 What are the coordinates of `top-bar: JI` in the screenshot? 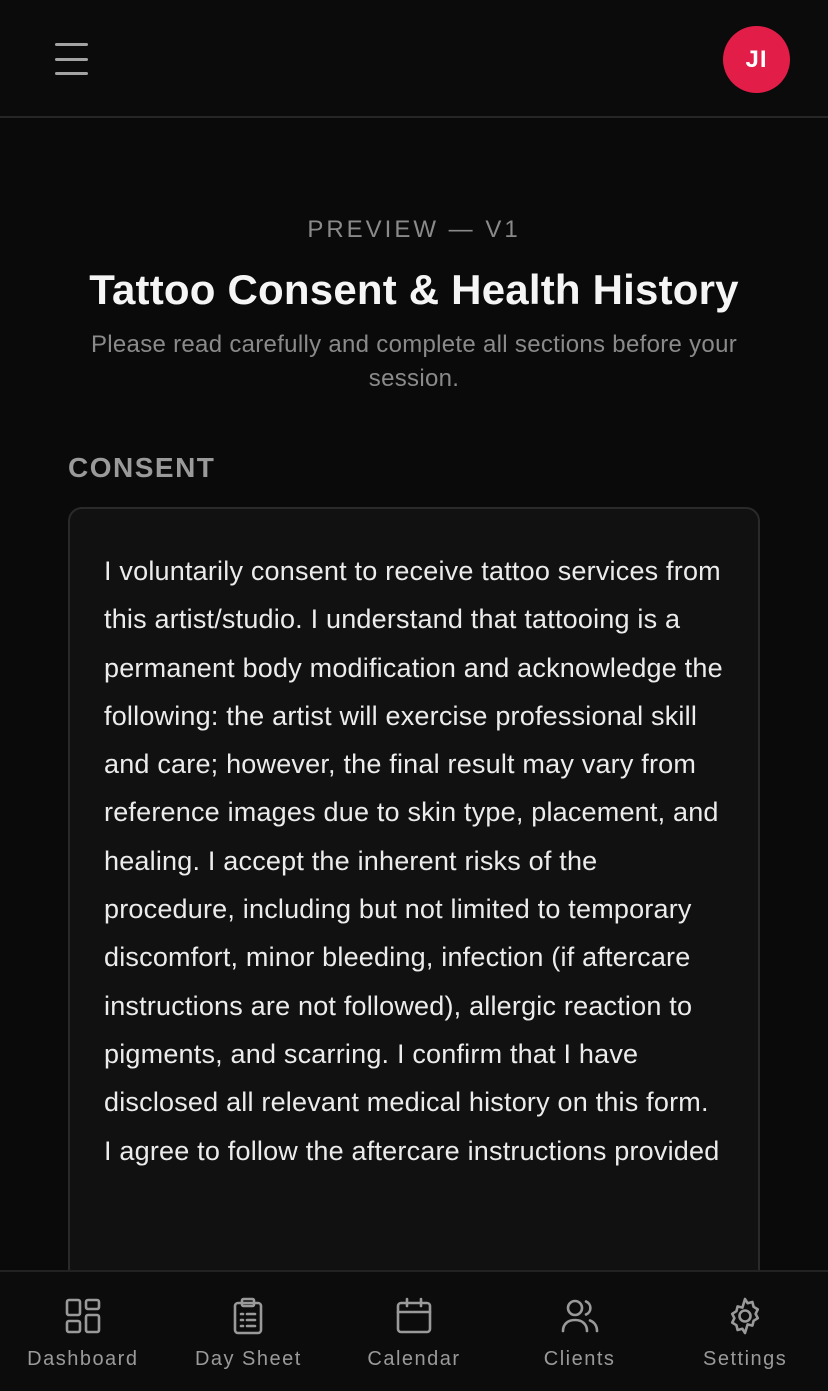 It's located at (414, 59).